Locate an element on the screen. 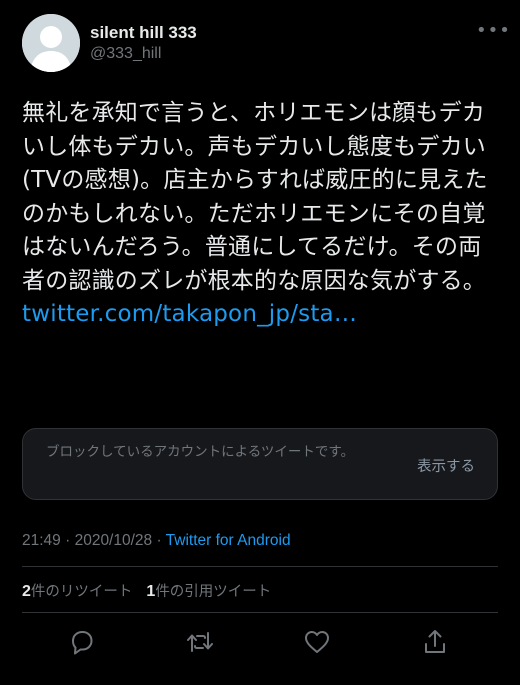  tweet-stats: 2件のリツイート 1件の引用ツイート is located at coordinates (146, 590).